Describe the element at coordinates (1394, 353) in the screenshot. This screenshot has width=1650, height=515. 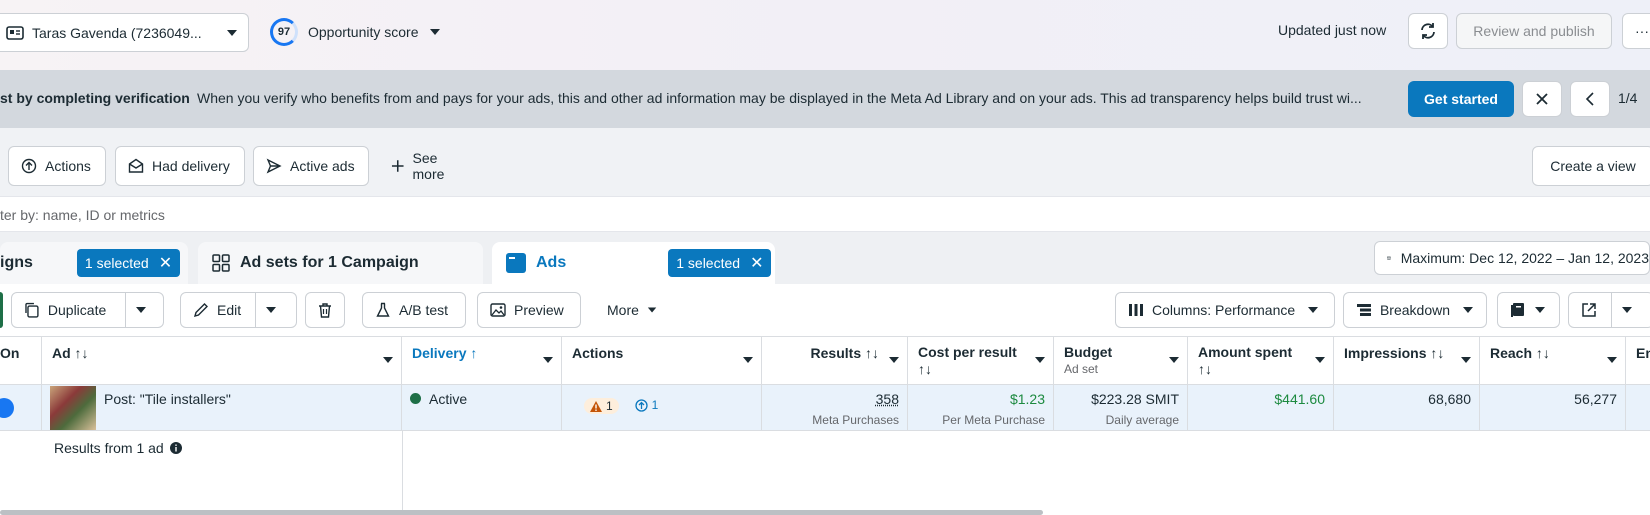
I see `col-impressions-label: Impressions ↑↓` at that location.